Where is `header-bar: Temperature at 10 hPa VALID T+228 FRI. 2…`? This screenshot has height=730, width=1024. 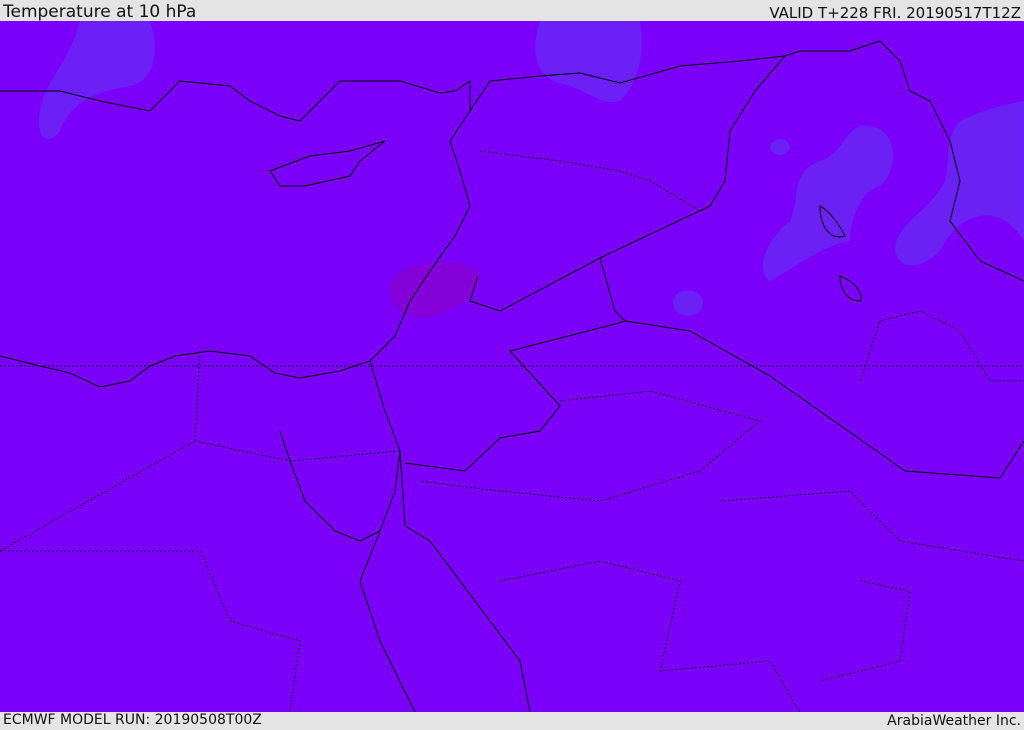 header-bar: Temperature at 10 hPa VALID T+228 FRI. 2… is located at coordinates (512, 10).